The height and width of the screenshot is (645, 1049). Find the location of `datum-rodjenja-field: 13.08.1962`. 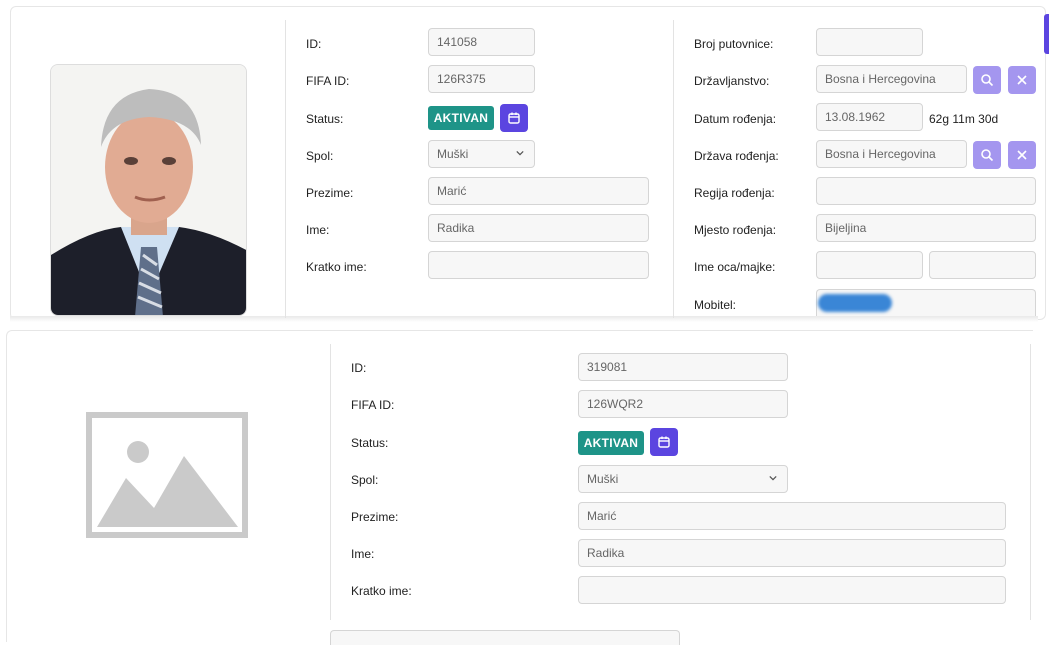

datum-rodjenja-field: 13.08.1962 is located at coordinates (869, 117).